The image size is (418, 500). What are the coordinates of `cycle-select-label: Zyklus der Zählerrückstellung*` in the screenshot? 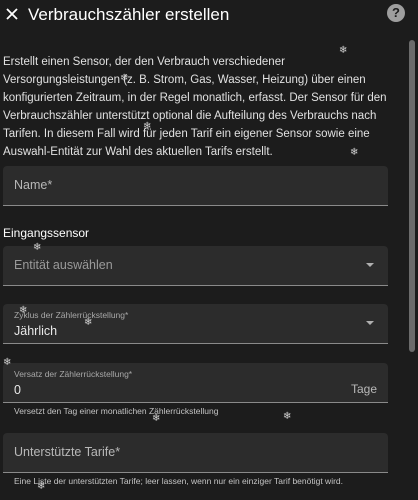 It's located at (71, 315).